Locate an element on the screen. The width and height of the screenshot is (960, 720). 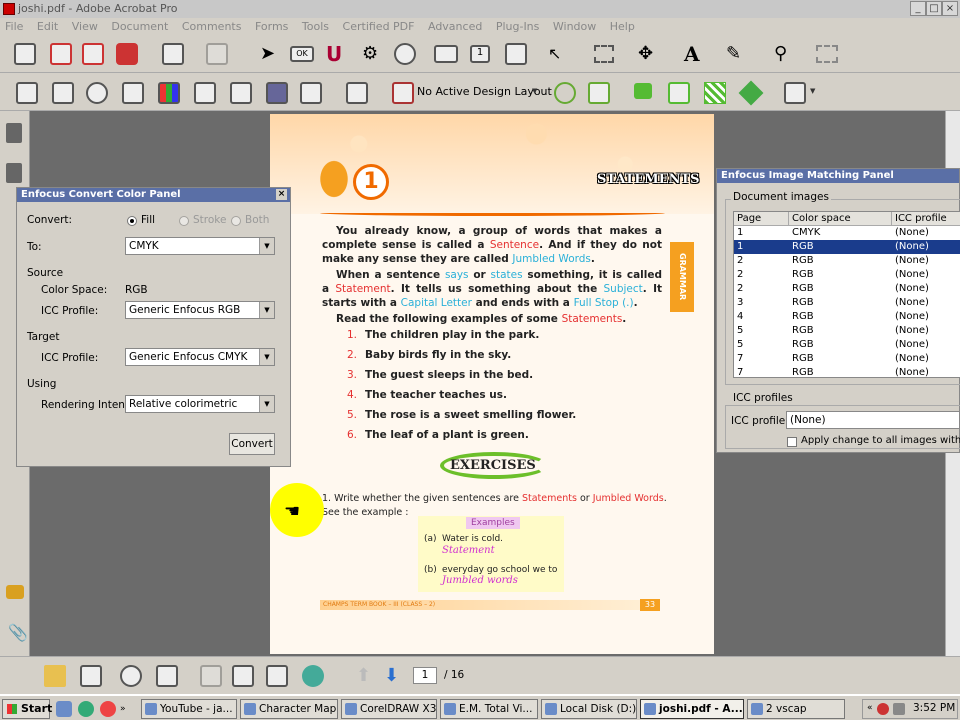
fix-icon is located at coordinates (97, 93).